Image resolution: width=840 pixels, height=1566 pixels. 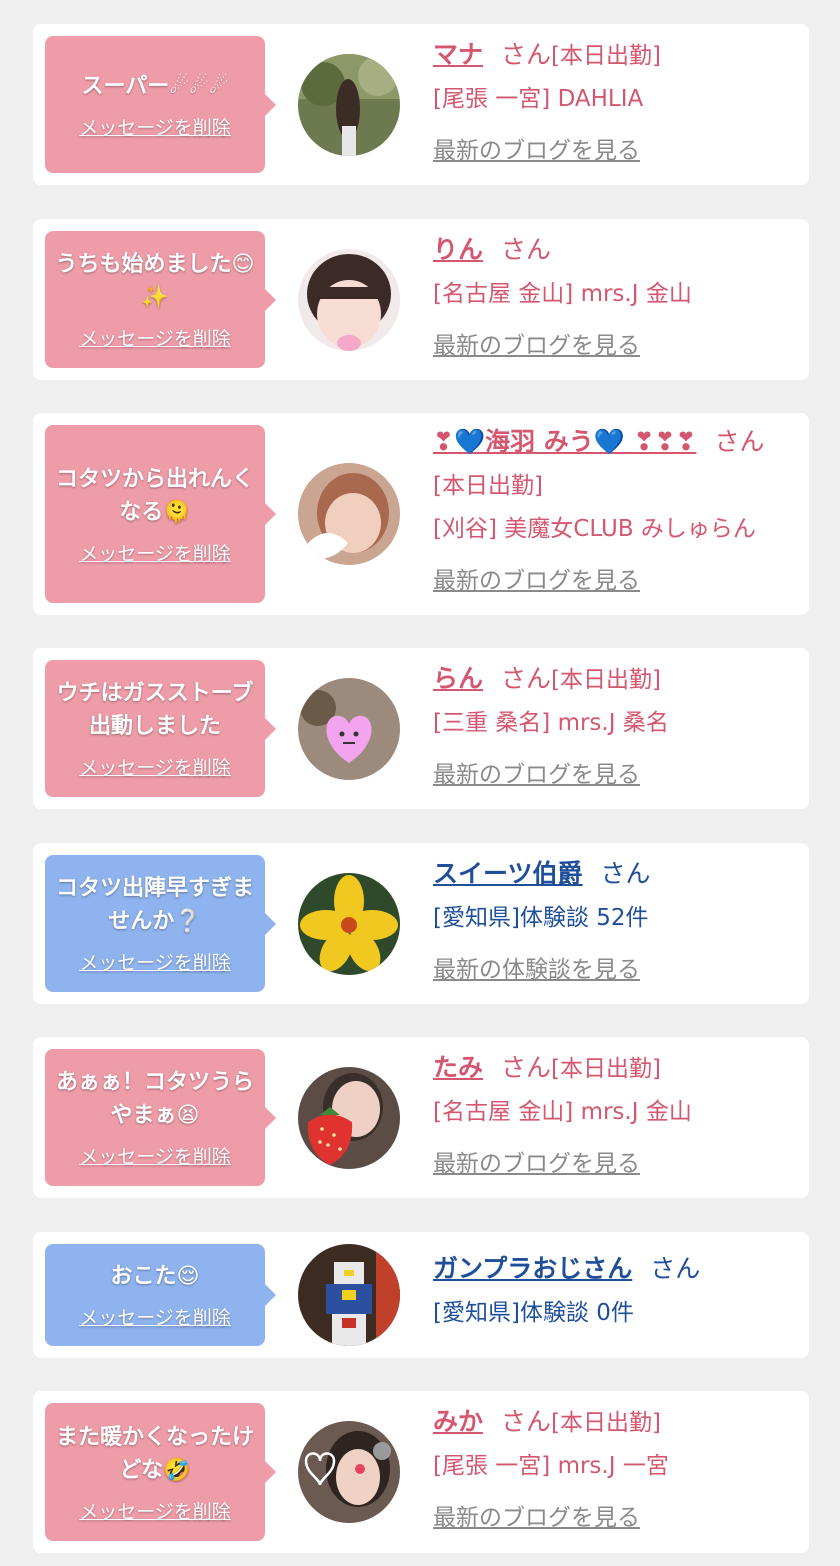 I want to click on review-count: [愛知県]体験談 52件, so click(x=541, y=918).